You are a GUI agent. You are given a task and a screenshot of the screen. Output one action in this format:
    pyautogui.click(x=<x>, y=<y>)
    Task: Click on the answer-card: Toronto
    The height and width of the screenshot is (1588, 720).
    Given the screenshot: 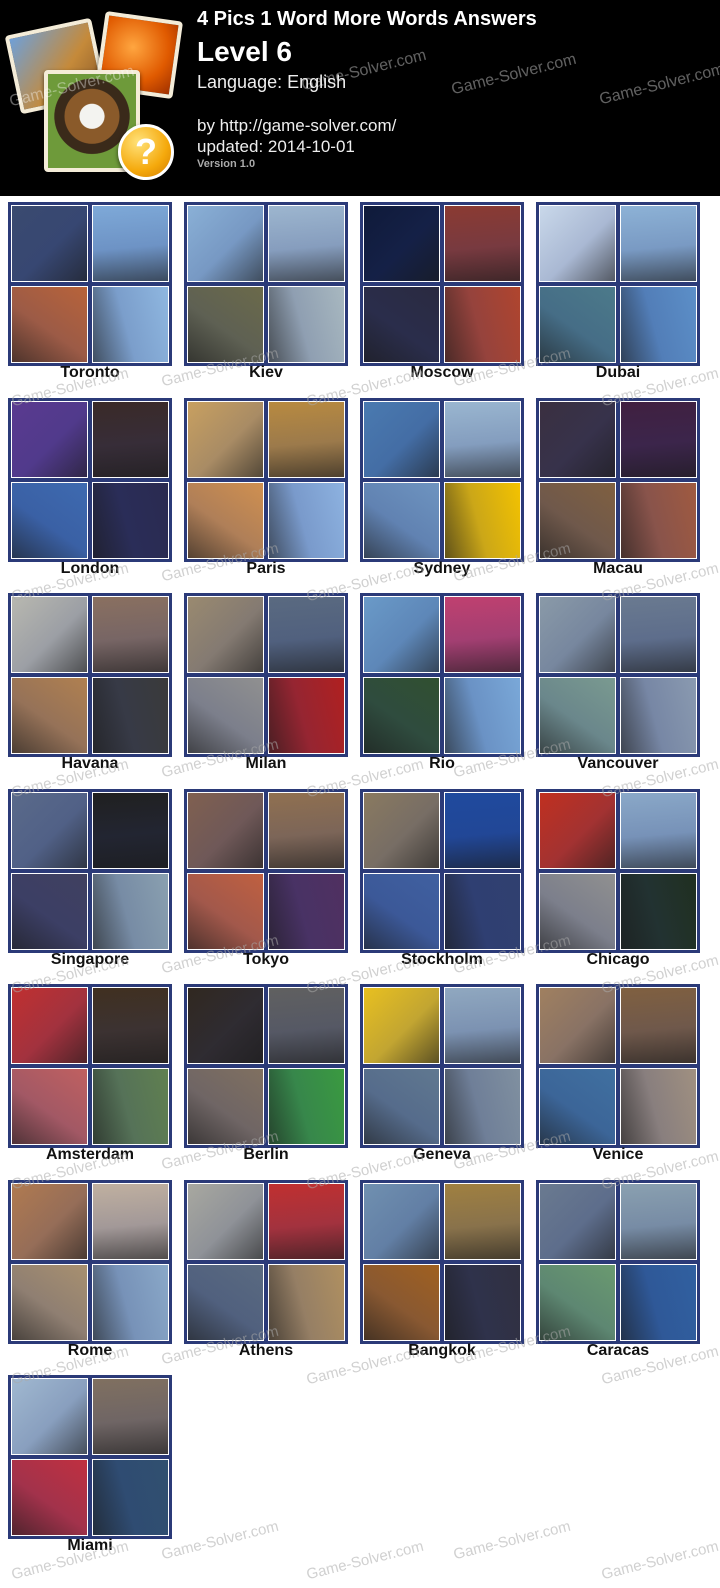 What is the action you would take?
    pyautogui.click(x=90, y=291)
    